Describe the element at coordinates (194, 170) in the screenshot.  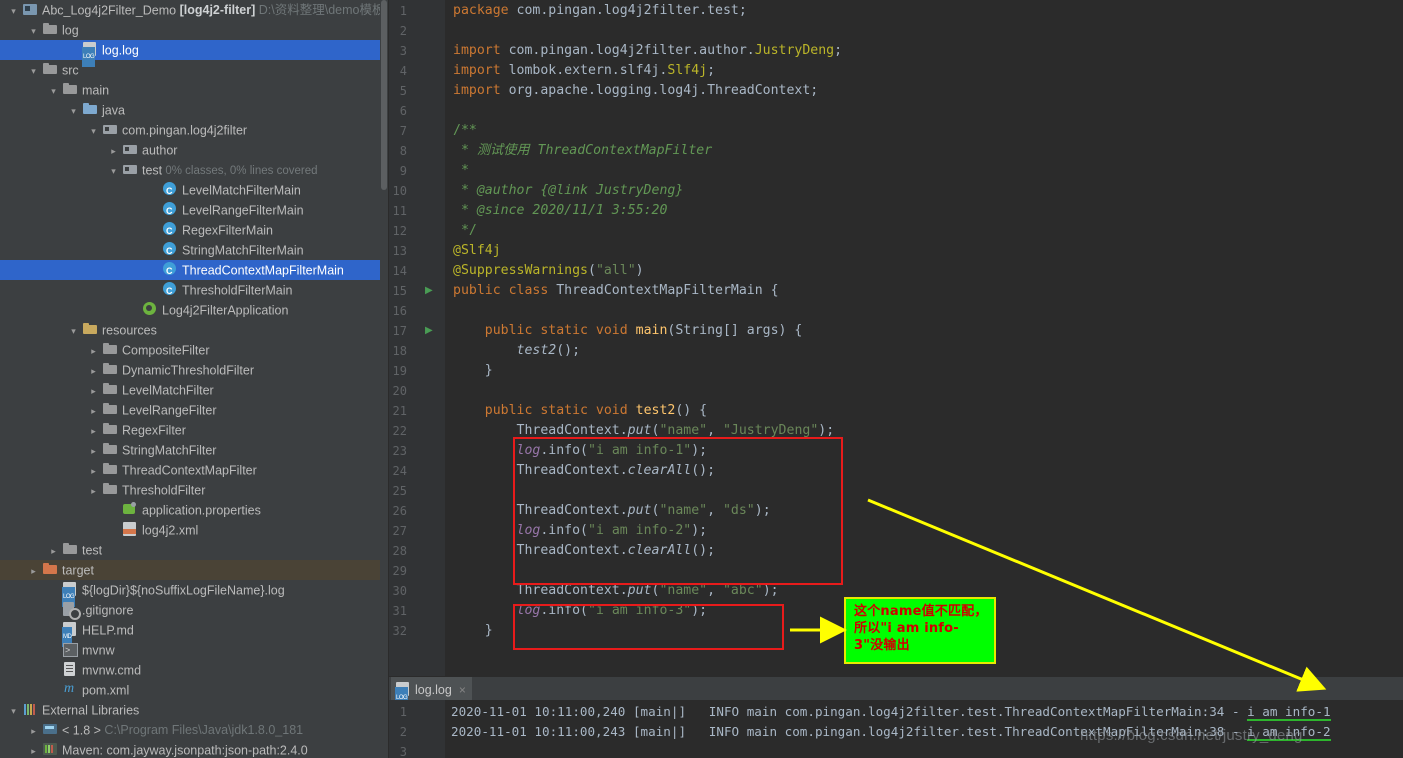
I see `tree-item-test: ▾ test 0% classes, 0% lines covered` at that location.